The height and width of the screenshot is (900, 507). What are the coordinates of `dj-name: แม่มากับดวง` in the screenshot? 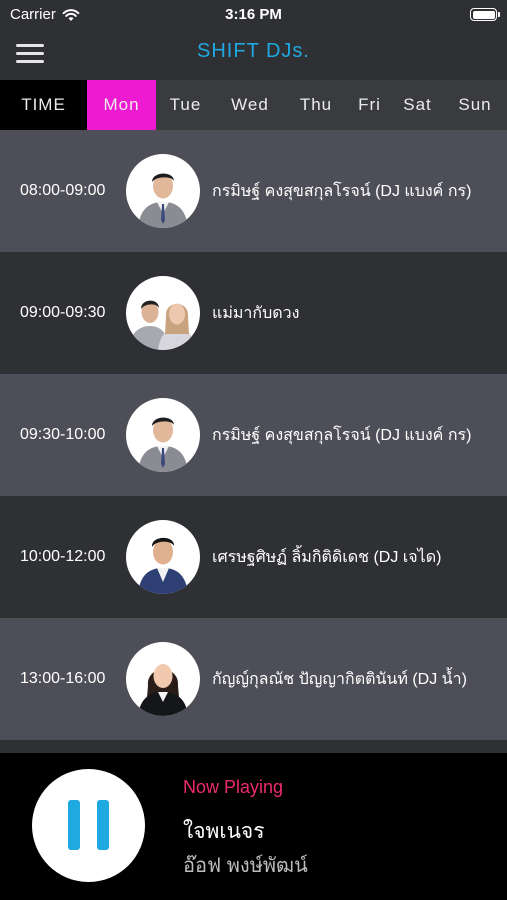 It's located at (256, 313).